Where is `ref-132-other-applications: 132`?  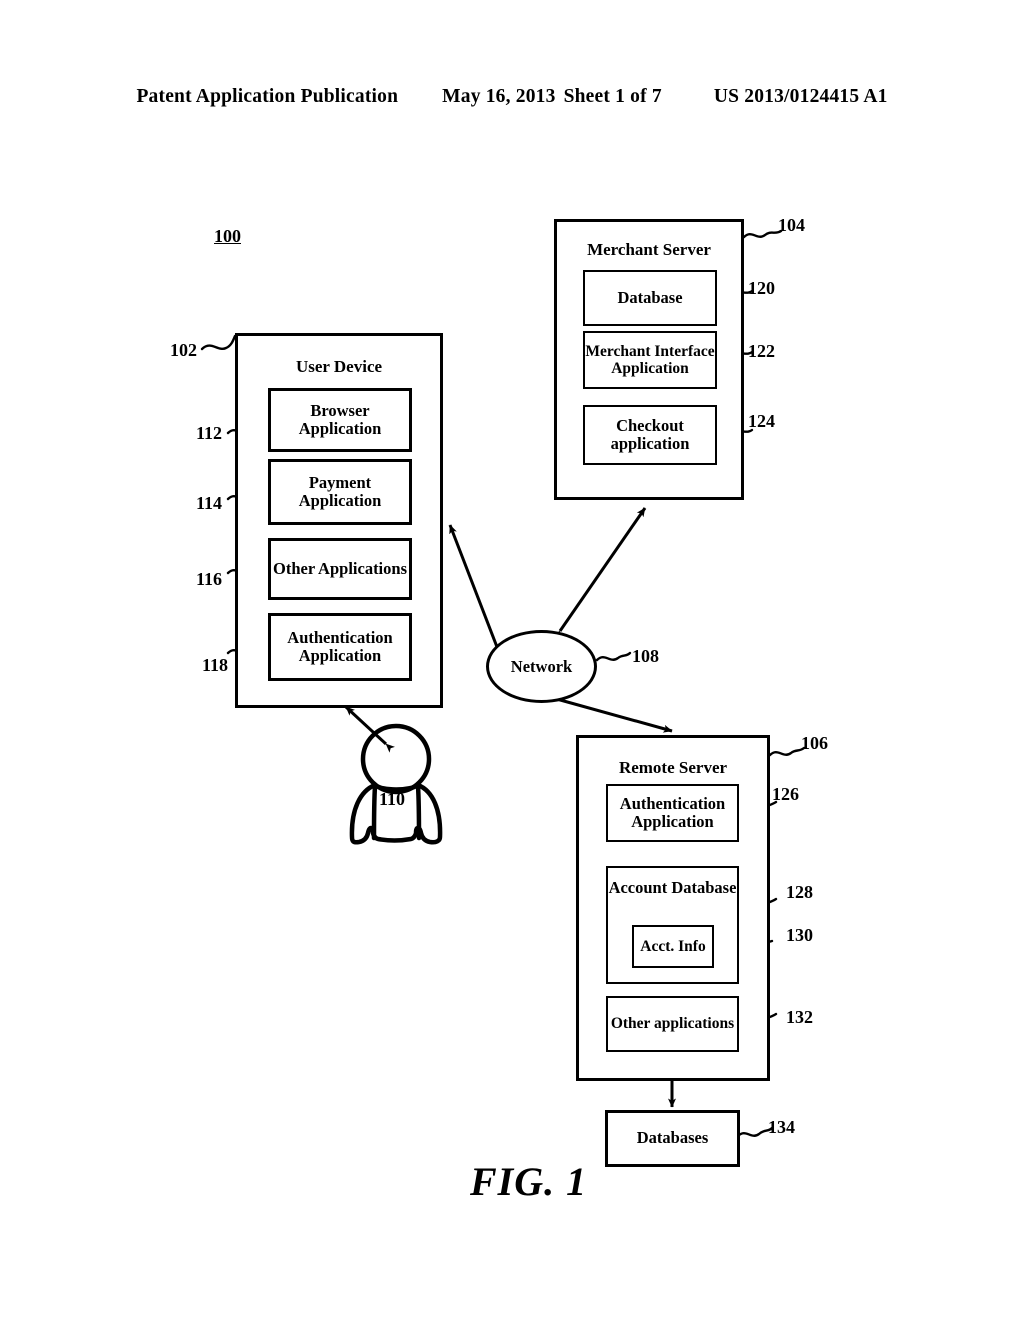
ref-132-other-applications: 132 is located at coordinates (799, 1017).